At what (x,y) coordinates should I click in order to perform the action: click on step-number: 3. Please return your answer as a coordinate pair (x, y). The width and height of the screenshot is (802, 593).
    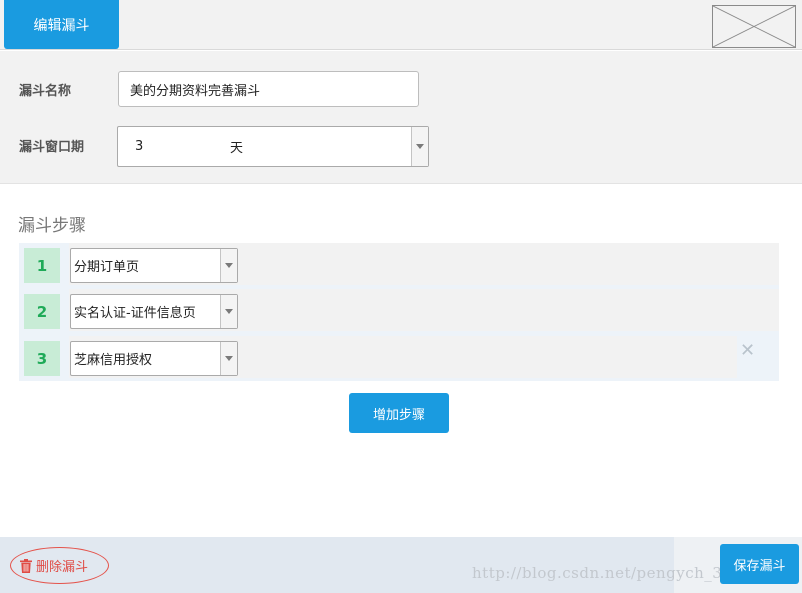
    Looking at the image, I should click on (42, 358).